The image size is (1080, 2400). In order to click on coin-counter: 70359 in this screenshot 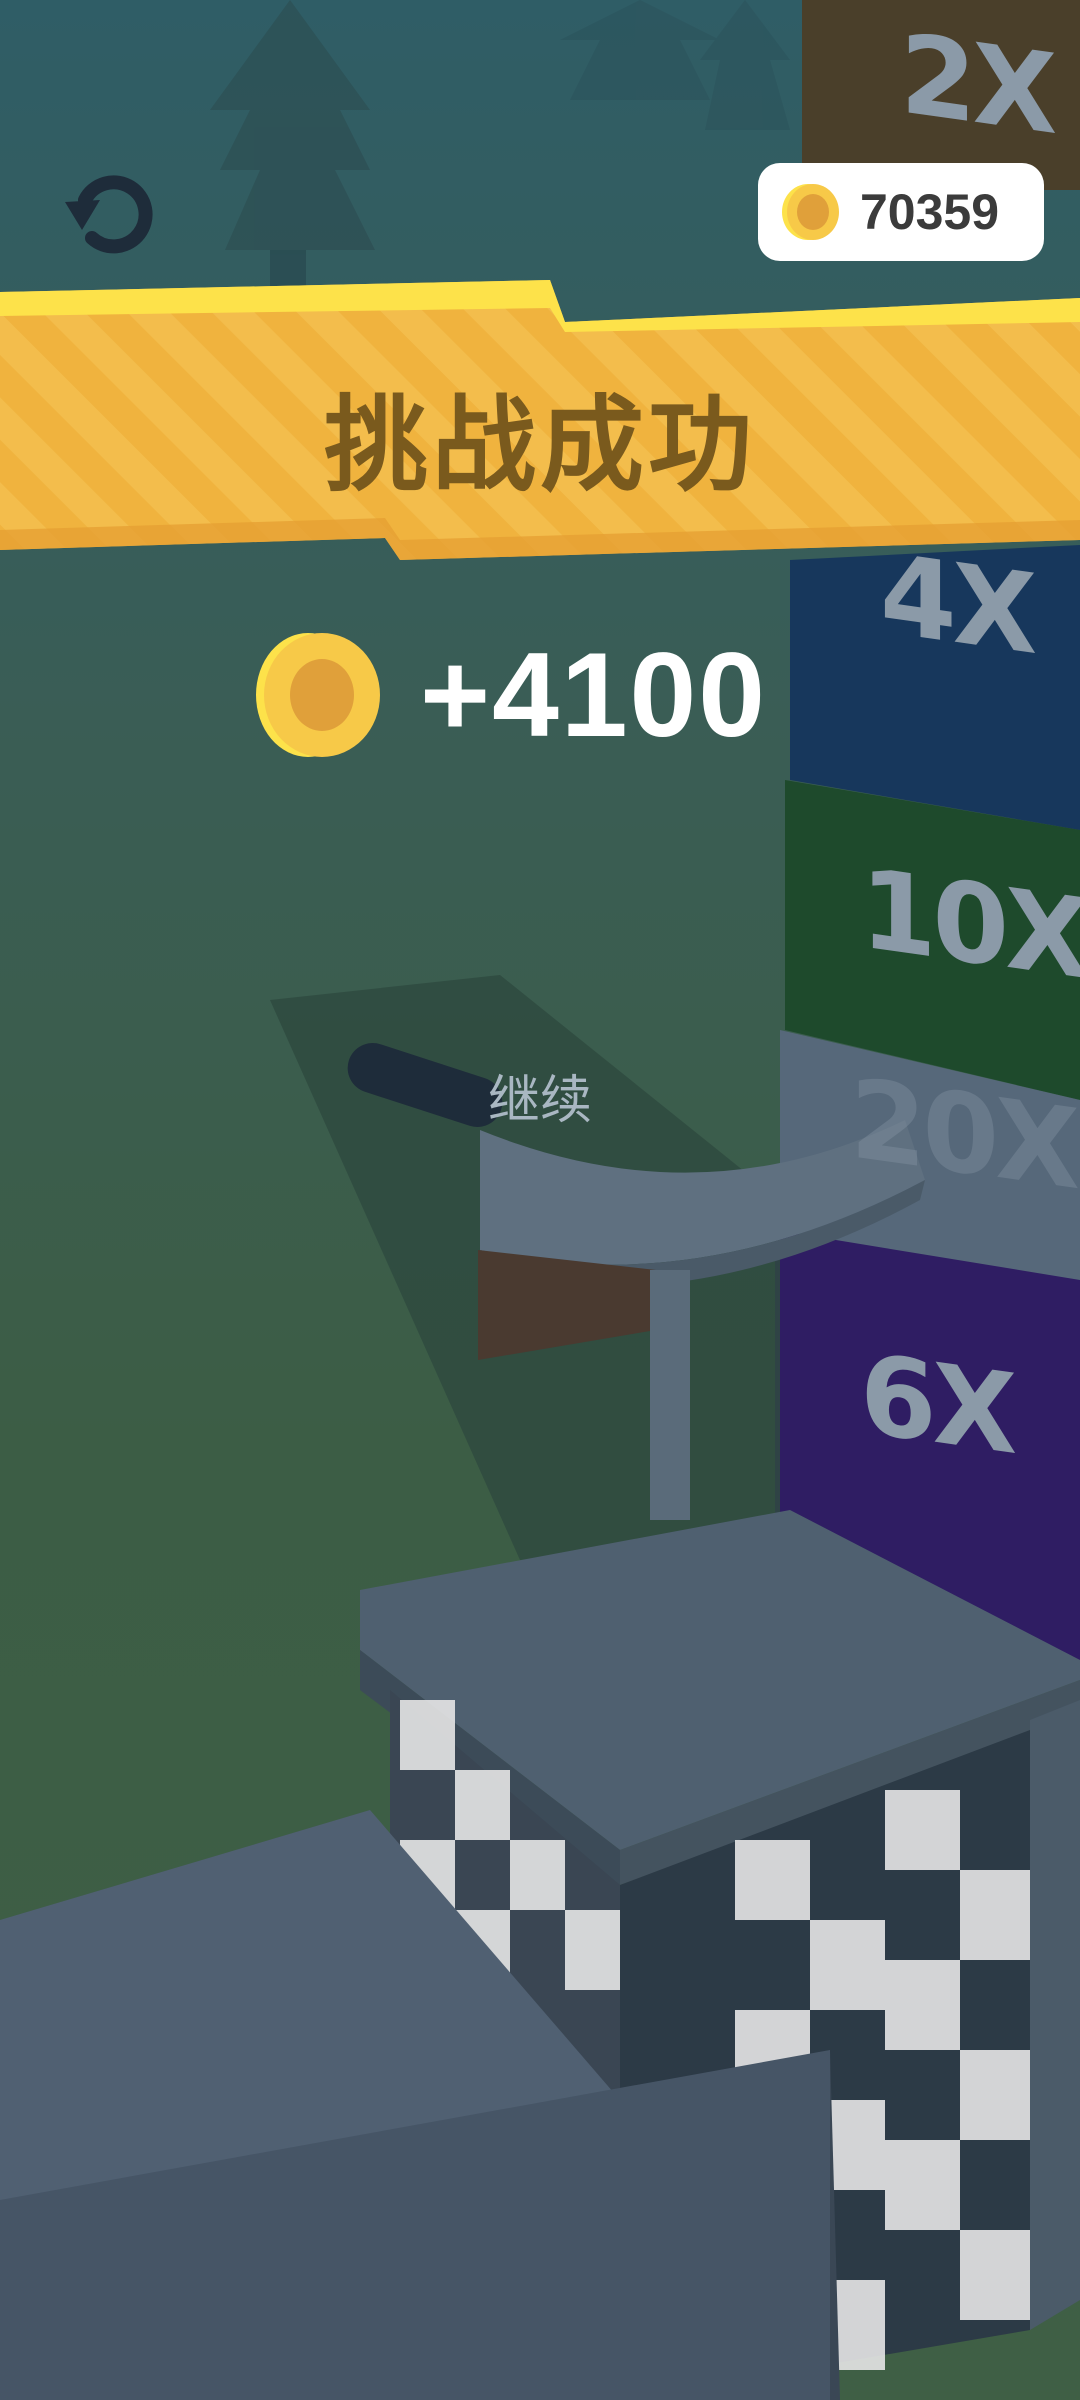, I will do `click(901, 212)`.